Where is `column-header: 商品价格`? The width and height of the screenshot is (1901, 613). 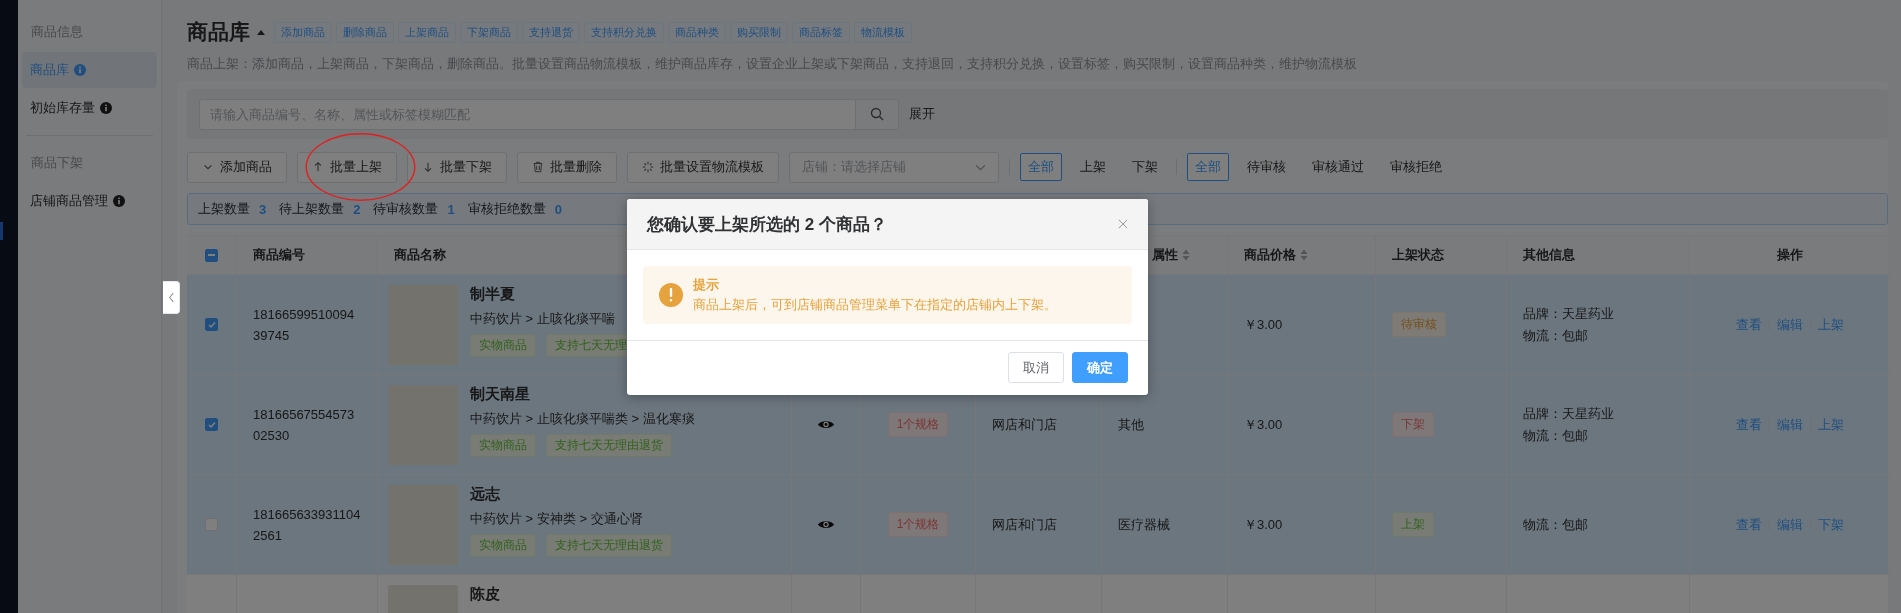
column-header: 商品价格 is located at coordinates (1270, 255).